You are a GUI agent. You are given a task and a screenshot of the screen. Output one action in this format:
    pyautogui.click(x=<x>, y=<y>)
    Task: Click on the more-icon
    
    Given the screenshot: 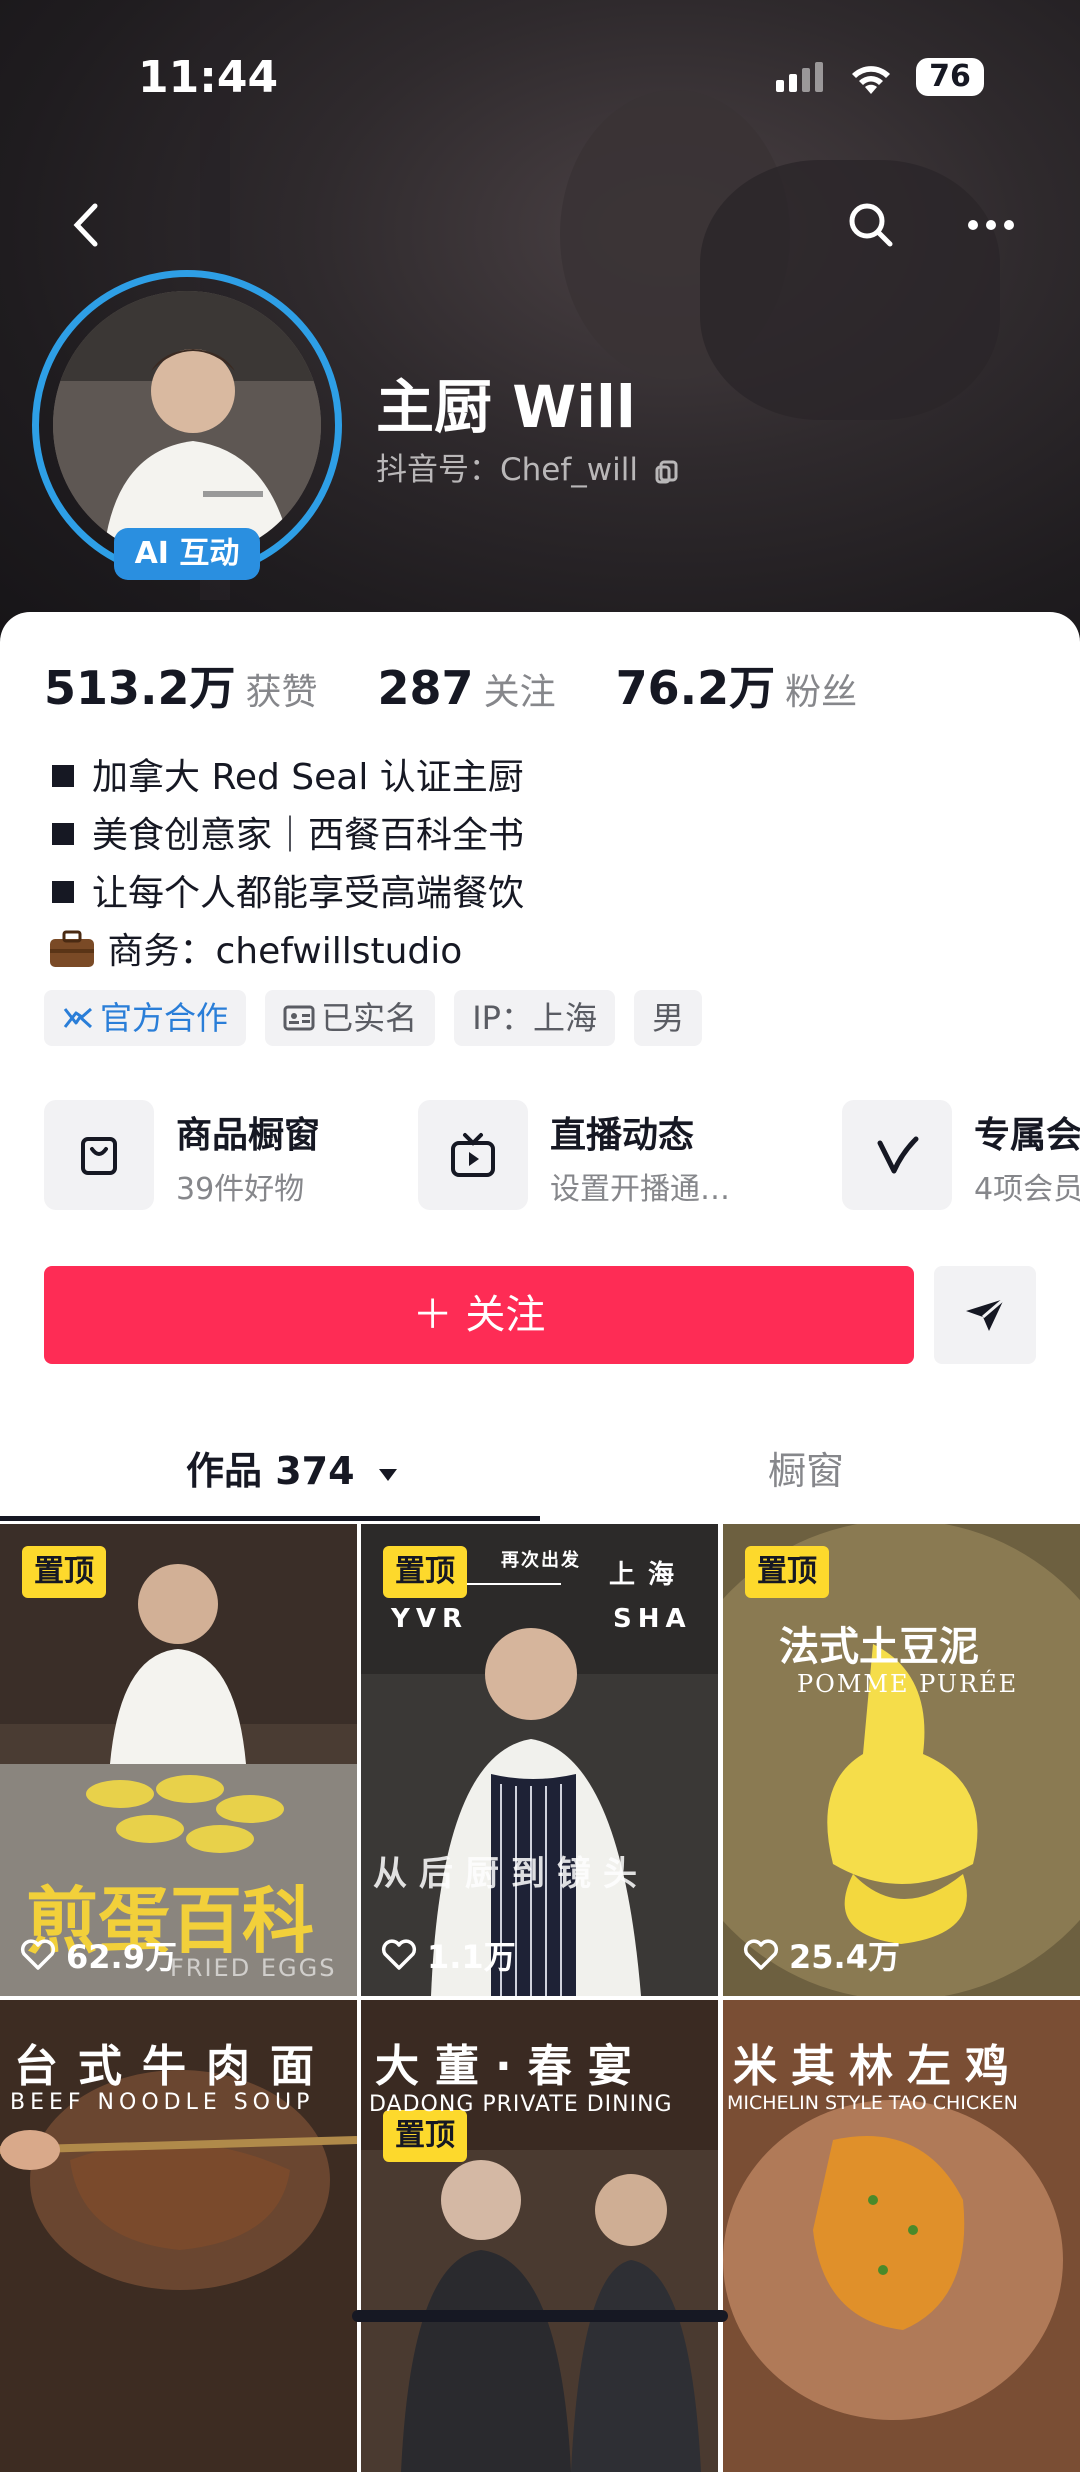 What is the action you would take?
    pyautogui.click(x=991, y=225)
    